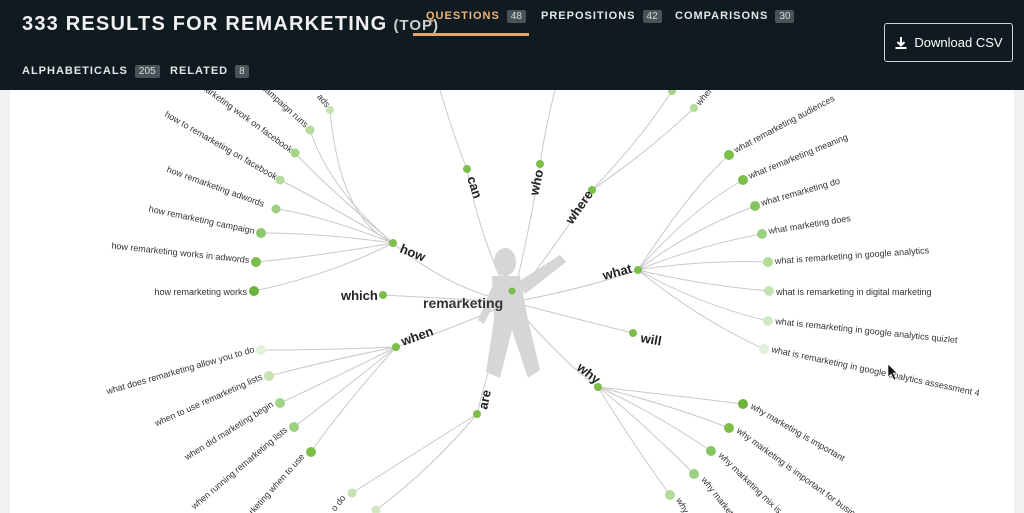  What do you see at coordinates (202, 220) in the screenshot?
I see `leaf-how-remarketing-campaign: how remarketing campaign` at bounding box center [202, 220].